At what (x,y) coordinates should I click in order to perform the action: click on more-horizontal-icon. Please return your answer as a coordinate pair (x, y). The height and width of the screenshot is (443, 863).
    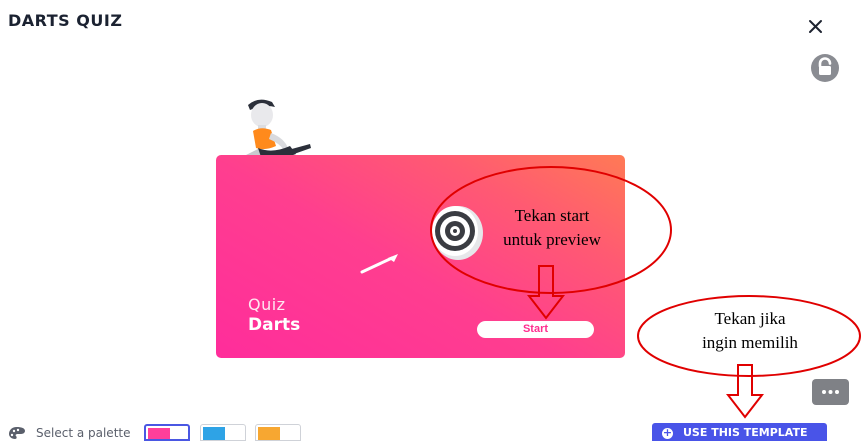
    Looking at the image, I should click on (830, 392).